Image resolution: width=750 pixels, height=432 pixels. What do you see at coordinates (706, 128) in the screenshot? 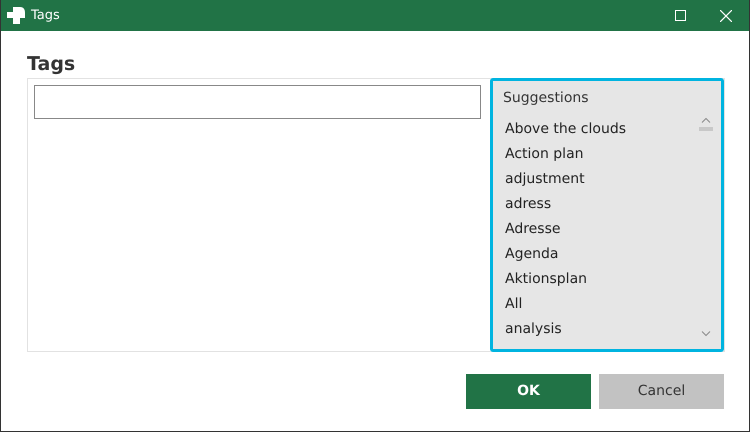
I see `scrollbar-thumb` at bounding box center [706, 128].